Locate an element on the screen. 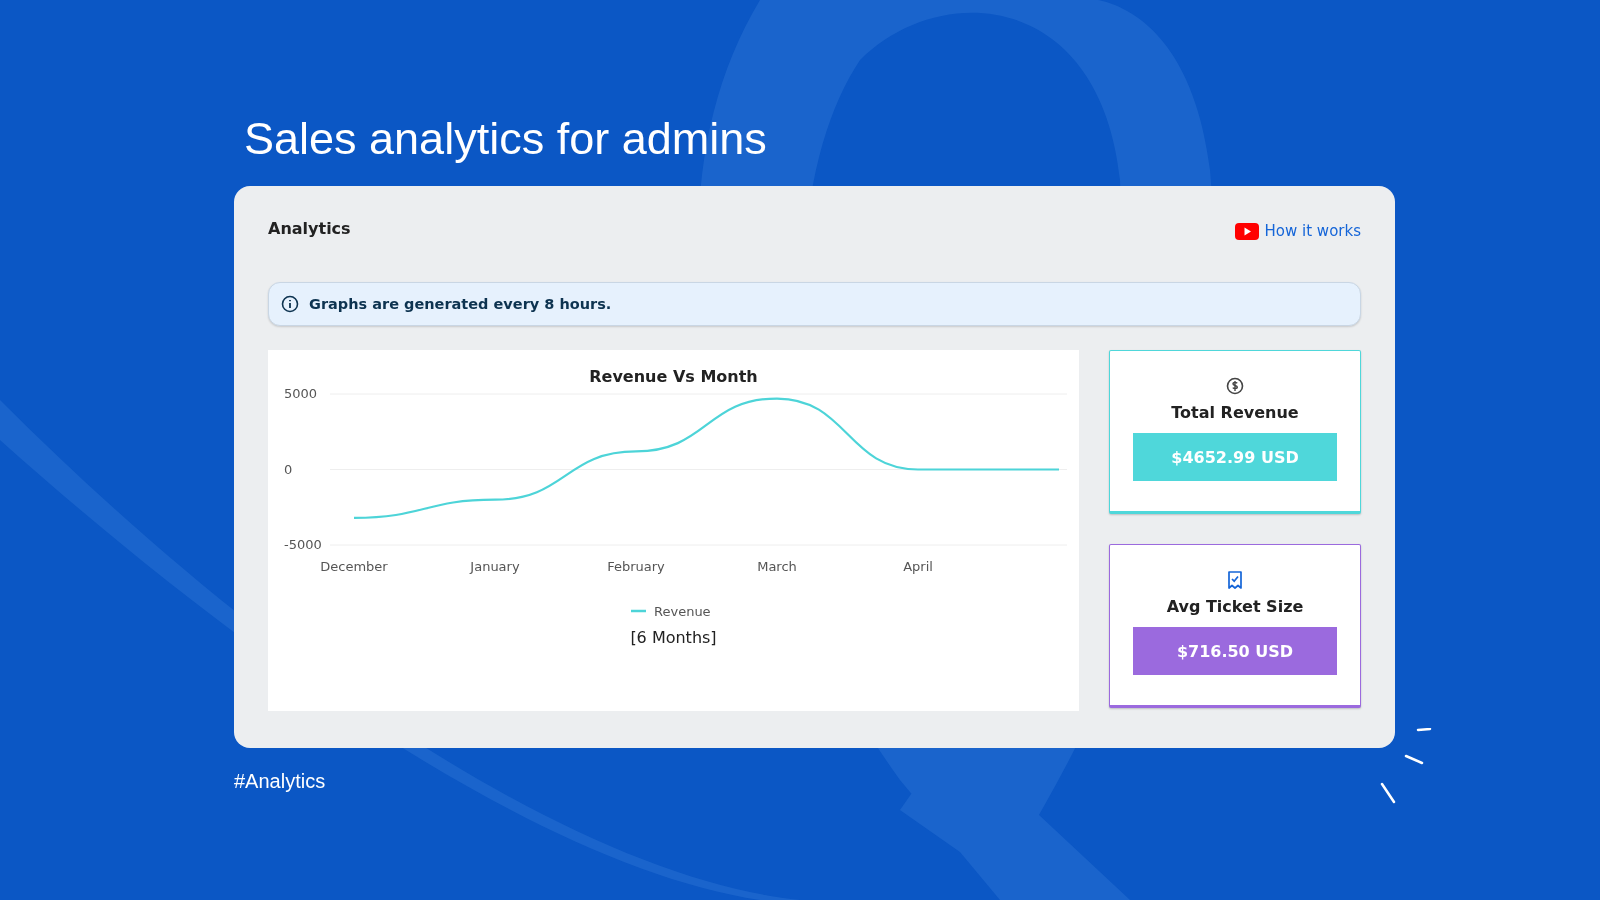  axis-label: March is located at coordinates (777, 566).